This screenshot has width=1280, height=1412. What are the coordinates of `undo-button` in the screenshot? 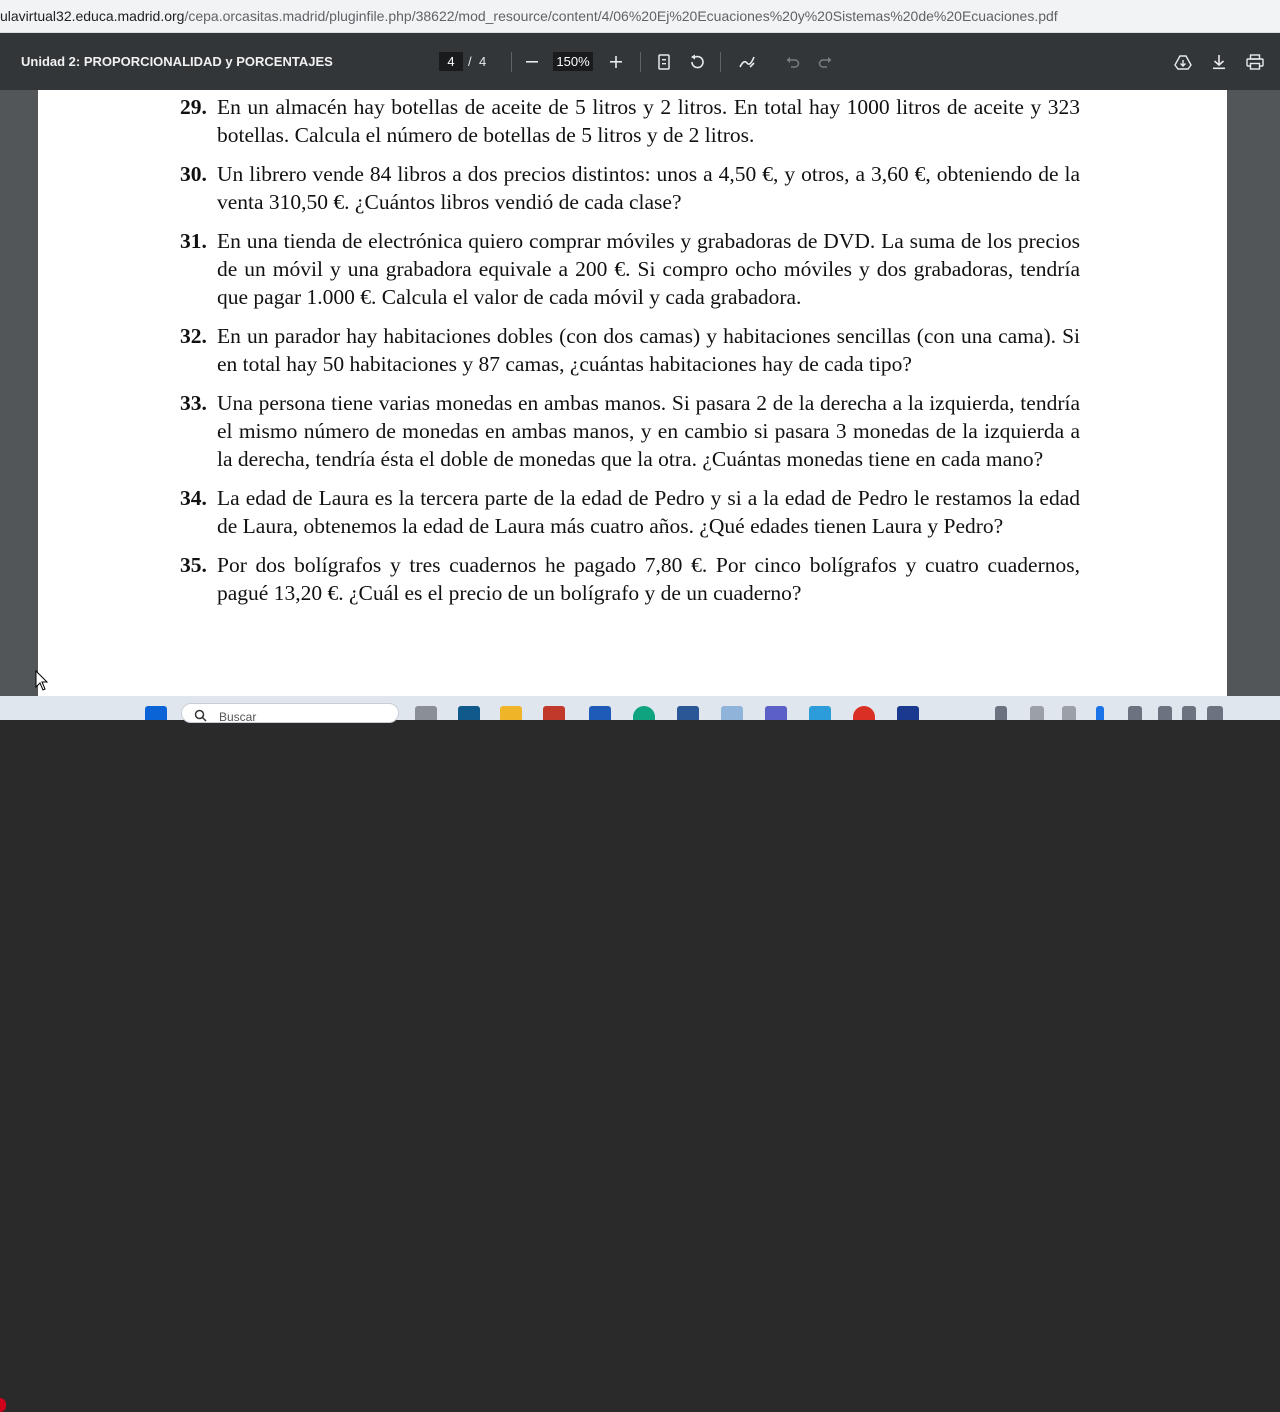 It's located at (793, 62).